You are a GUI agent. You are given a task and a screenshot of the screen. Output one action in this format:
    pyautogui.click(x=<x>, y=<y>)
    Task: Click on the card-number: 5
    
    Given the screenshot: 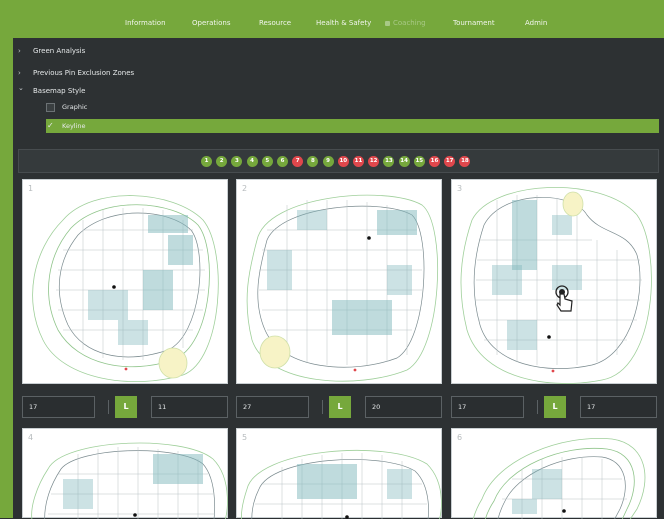 What is the action you would take?
    pyautogui.click(x=245, y=437)
    